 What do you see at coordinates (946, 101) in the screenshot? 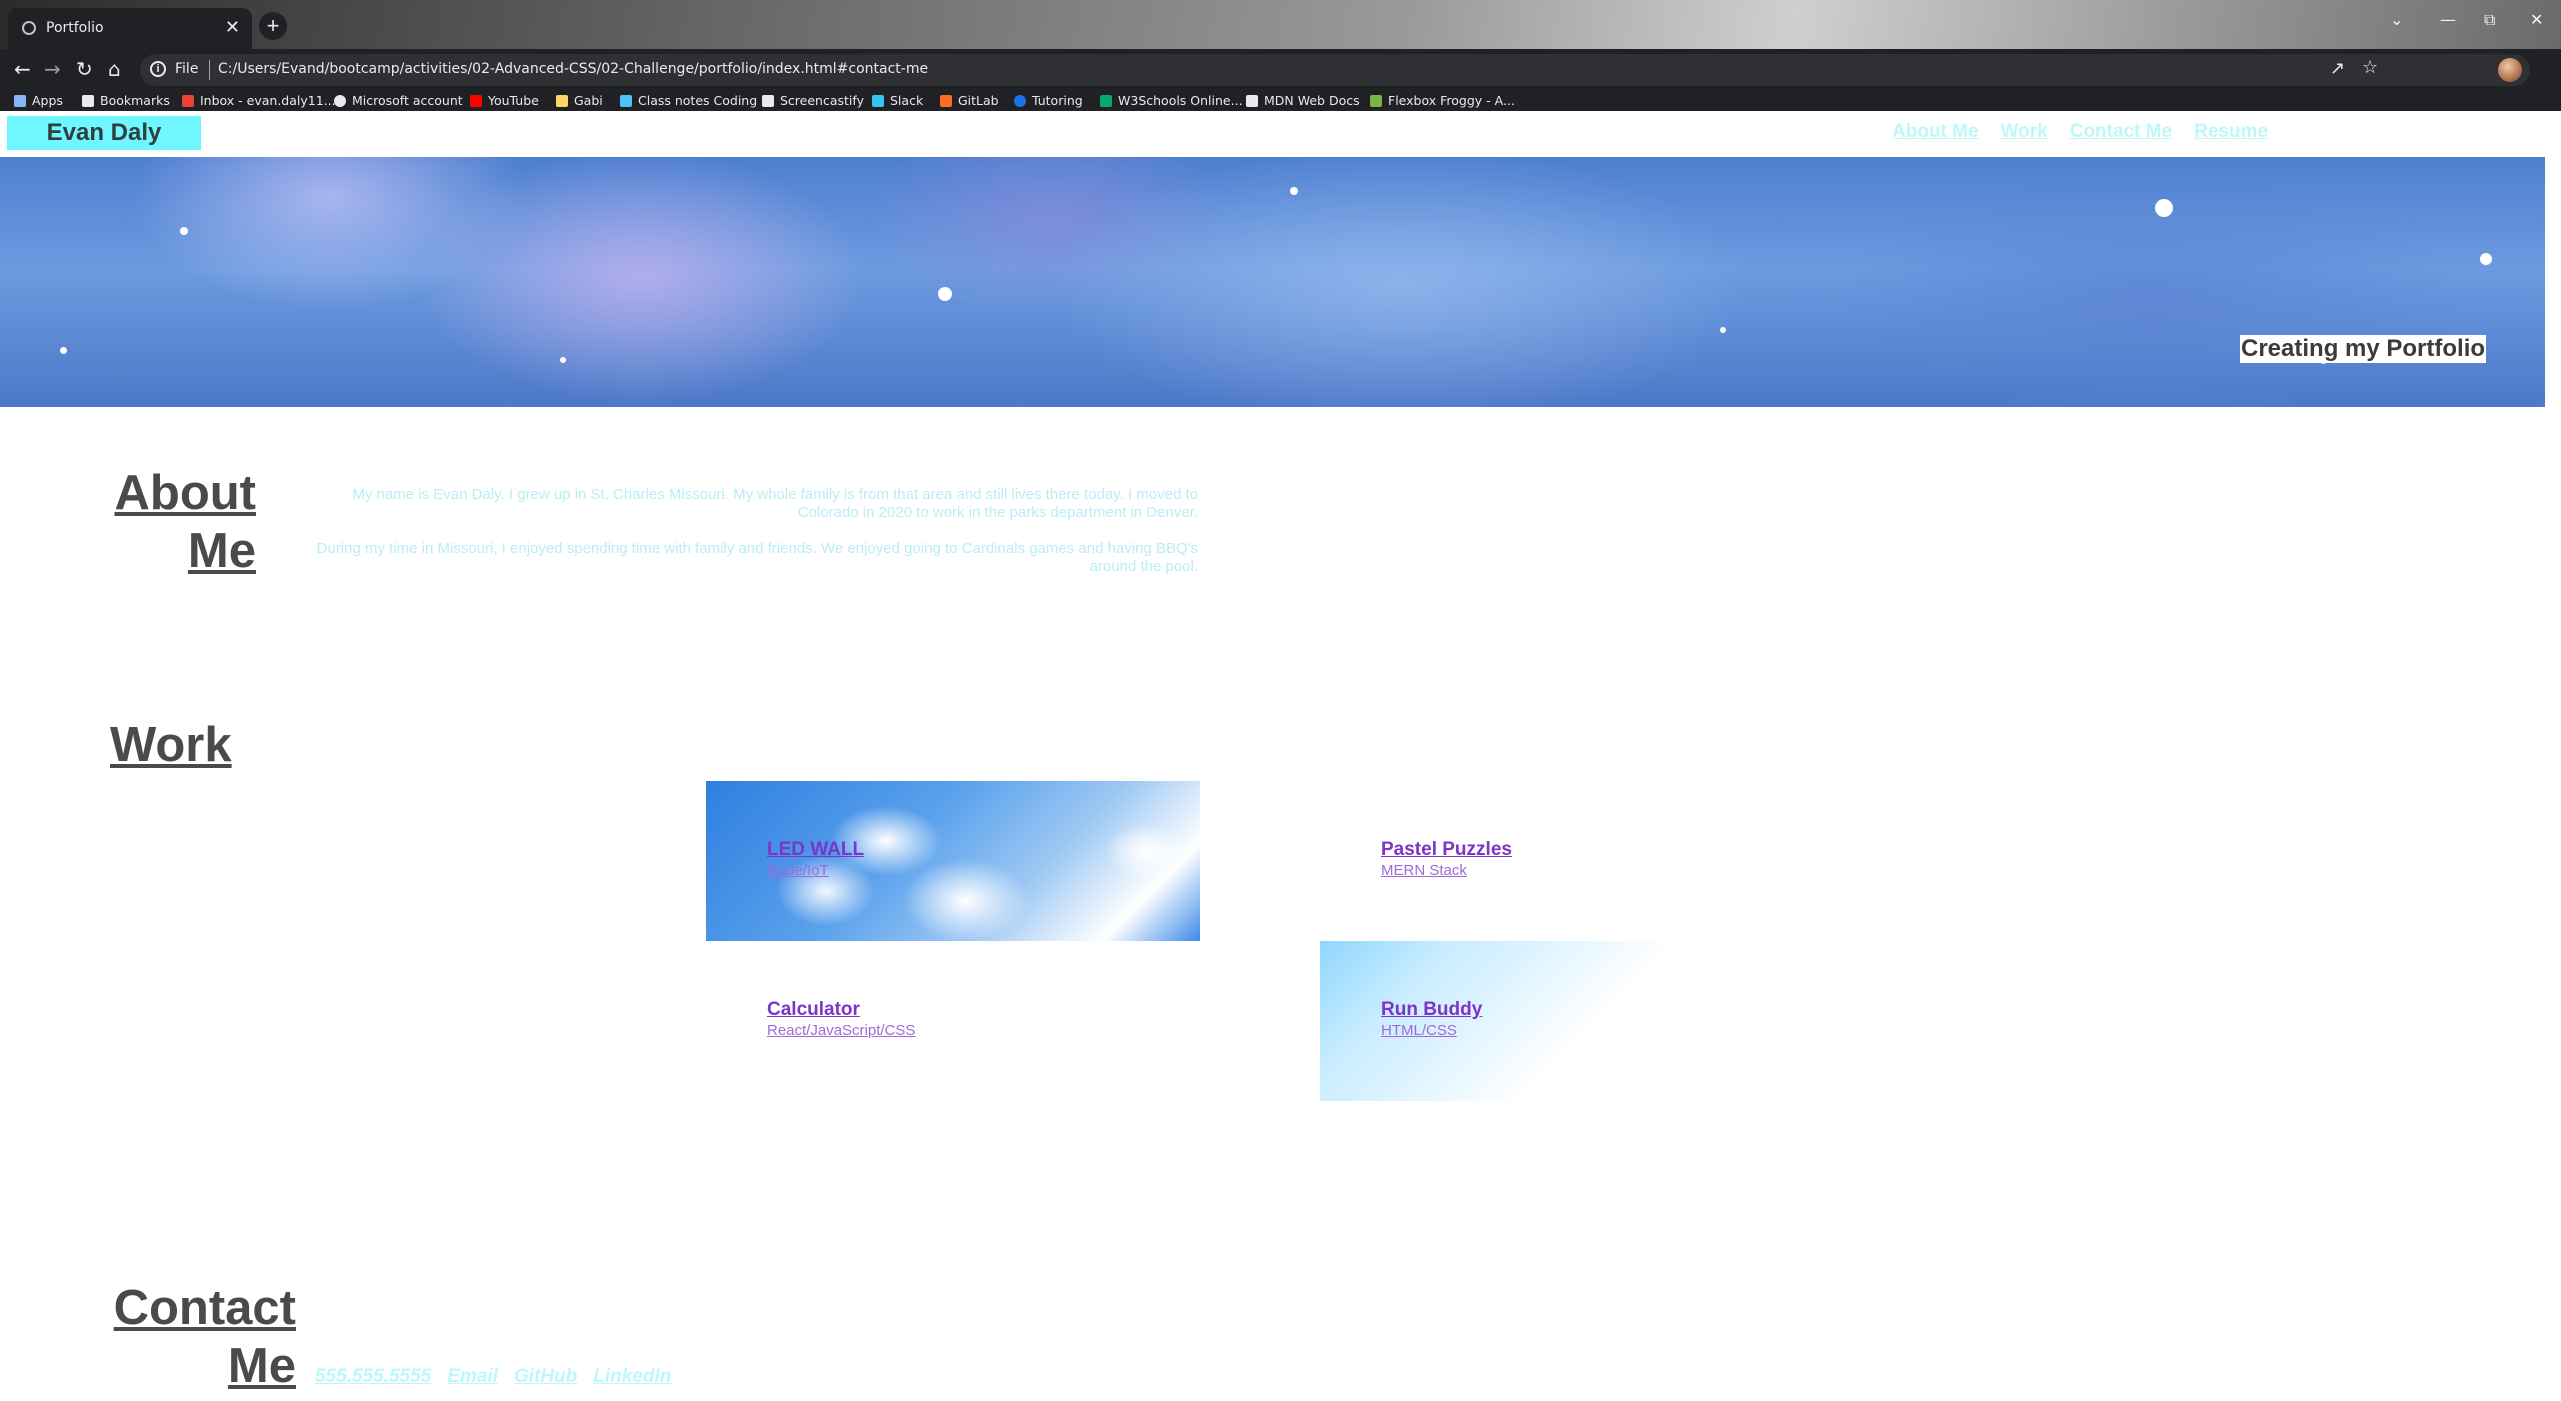
I see `gitlab-icon` at bounding box center [946, 101].